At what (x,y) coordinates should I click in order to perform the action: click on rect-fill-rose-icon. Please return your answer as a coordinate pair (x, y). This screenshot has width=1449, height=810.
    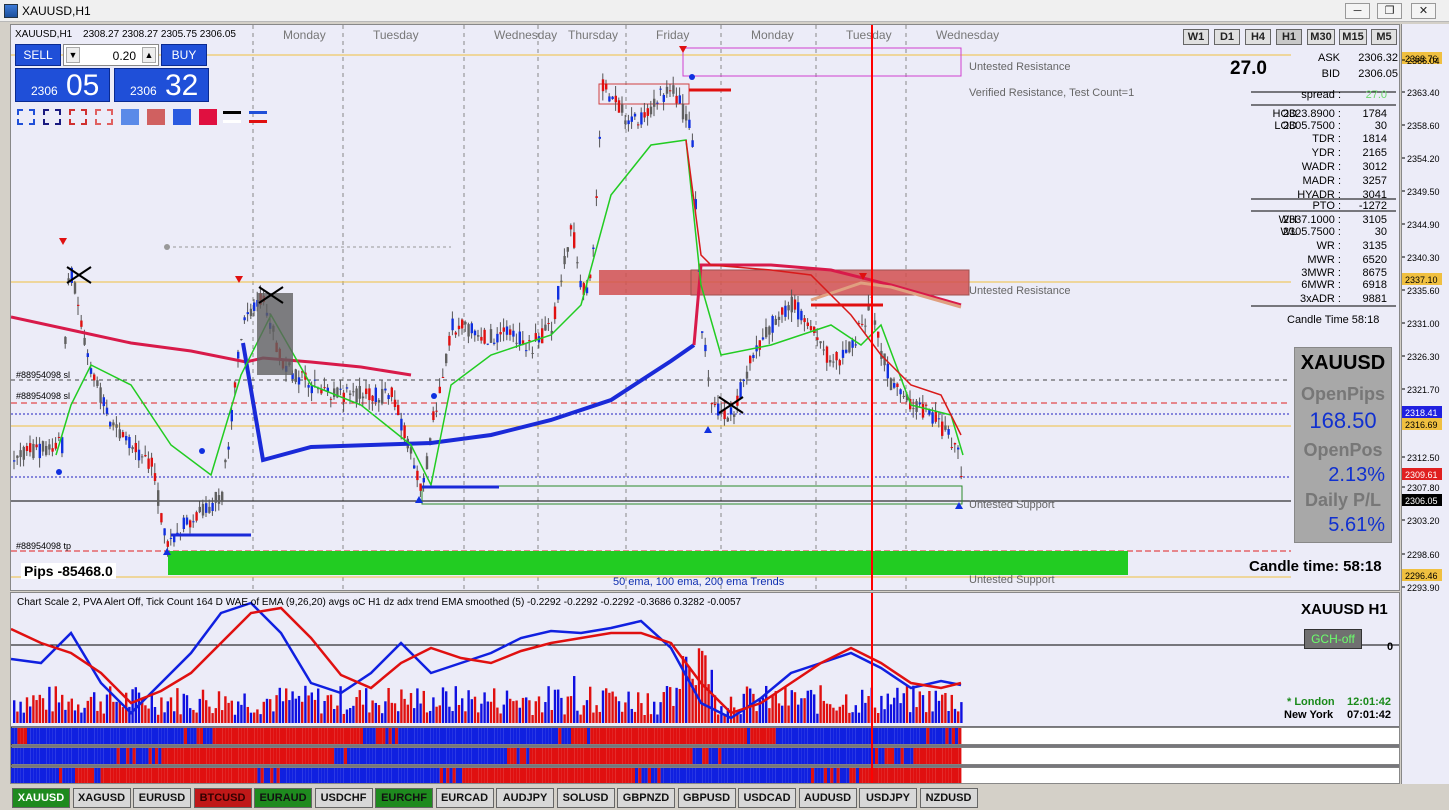
    Looking at the image, I should click on (156, 117).